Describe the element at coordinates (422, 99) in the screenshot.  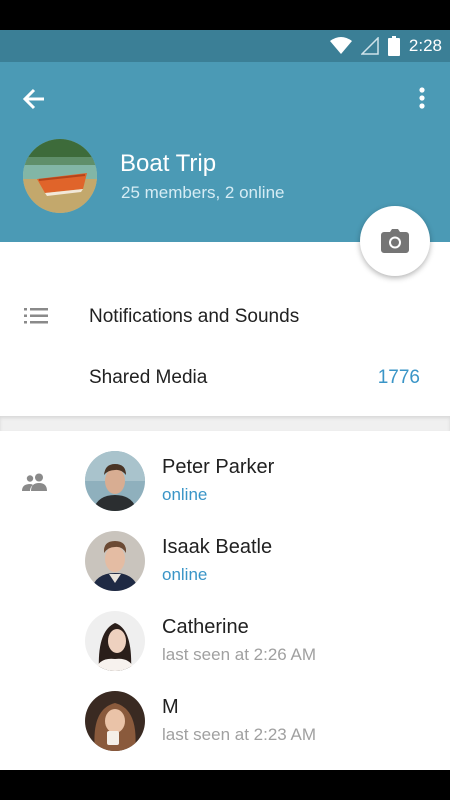
I see `more-vertical-icon` at that location.